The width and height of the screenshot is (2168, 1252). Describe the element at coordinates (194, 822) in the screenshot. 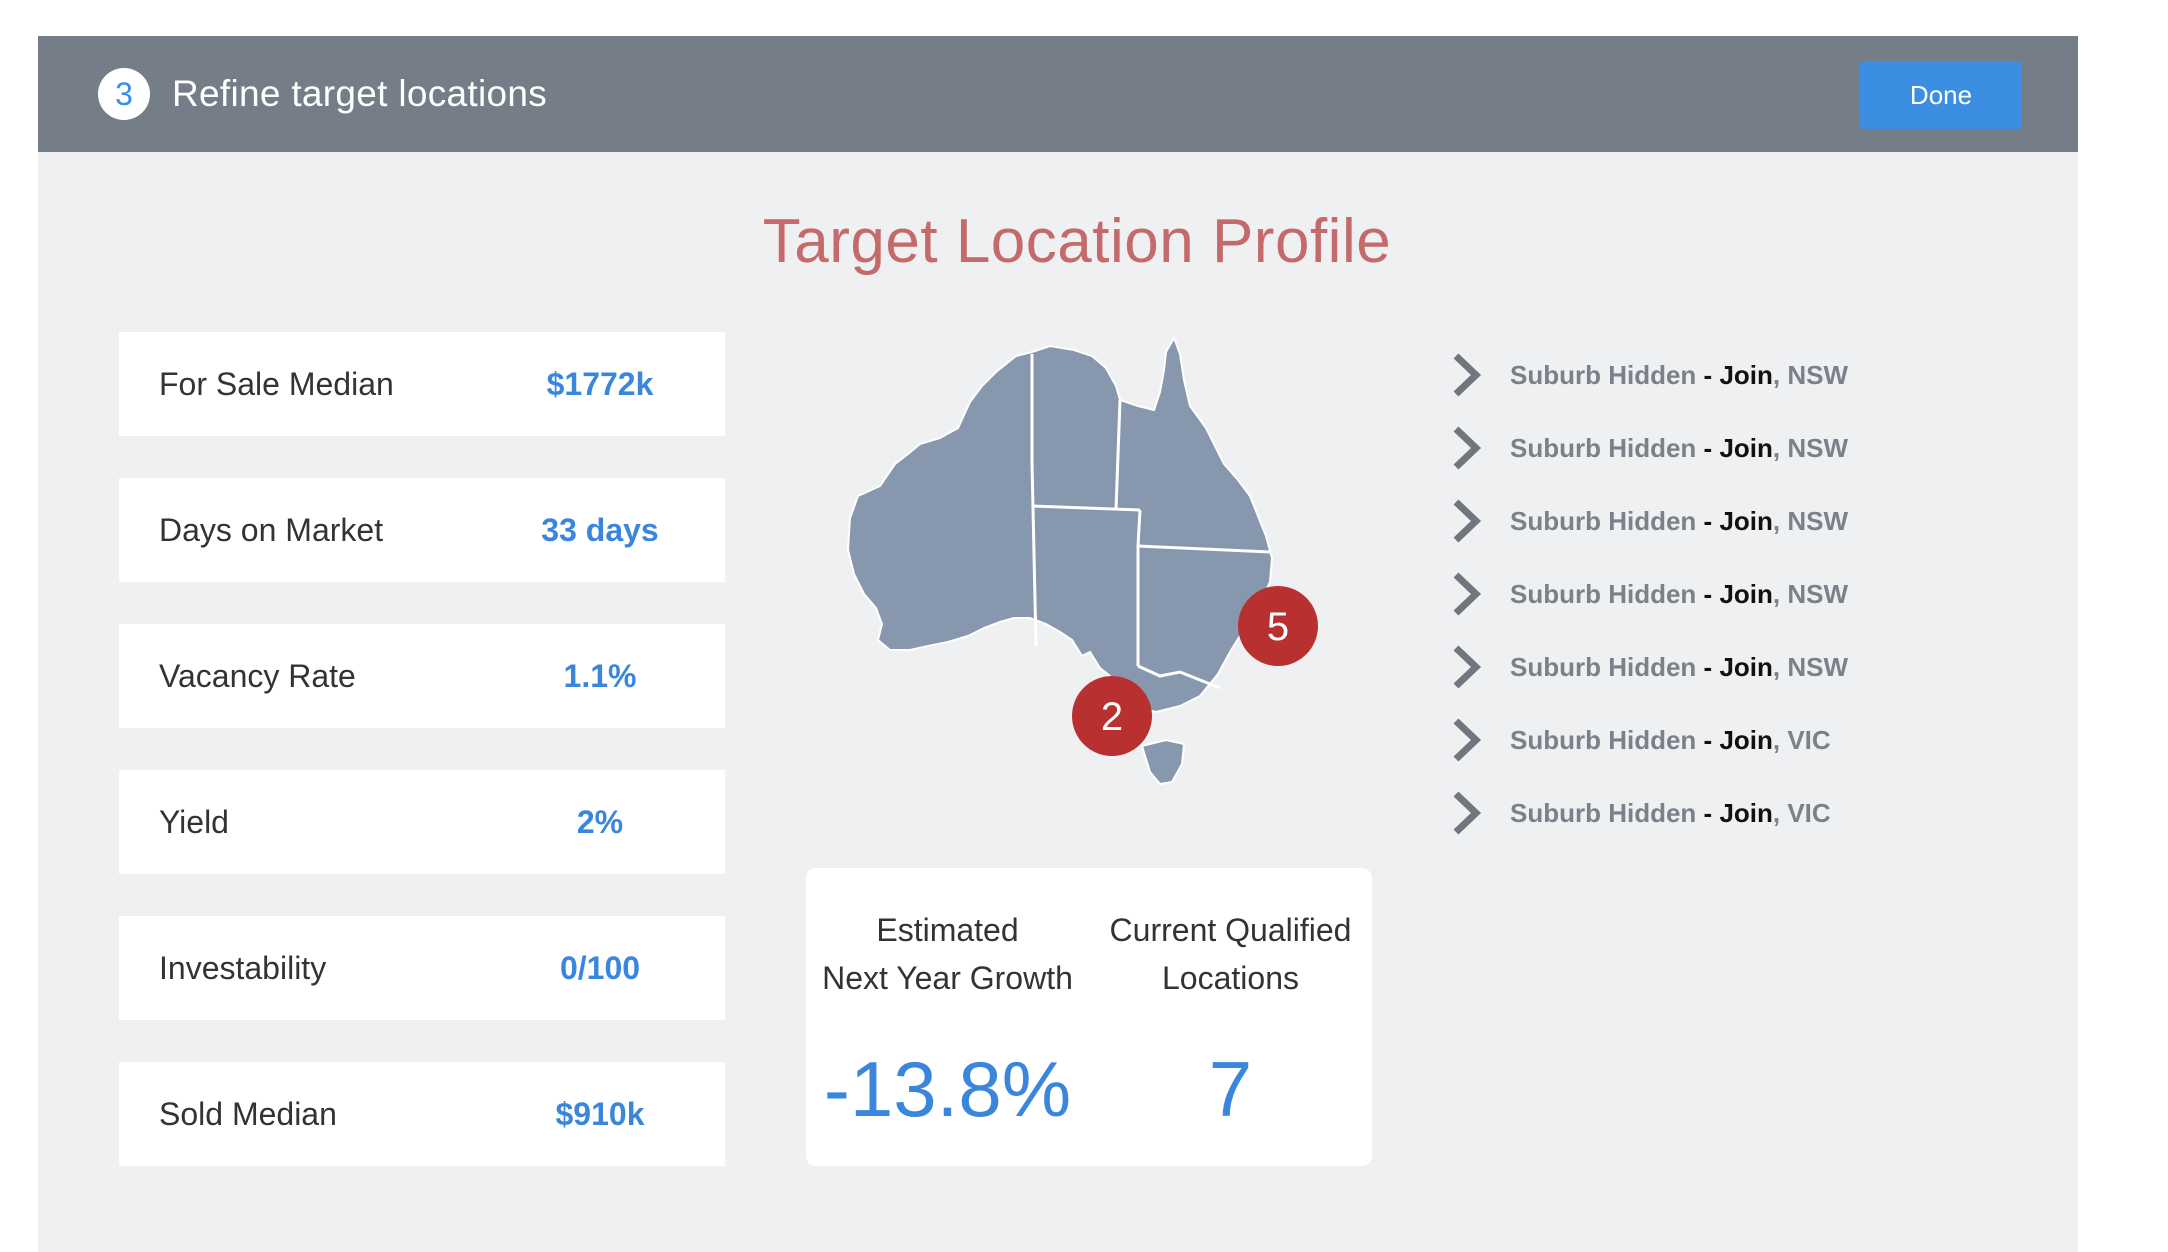

I see `stat-label: Yield` at that location.